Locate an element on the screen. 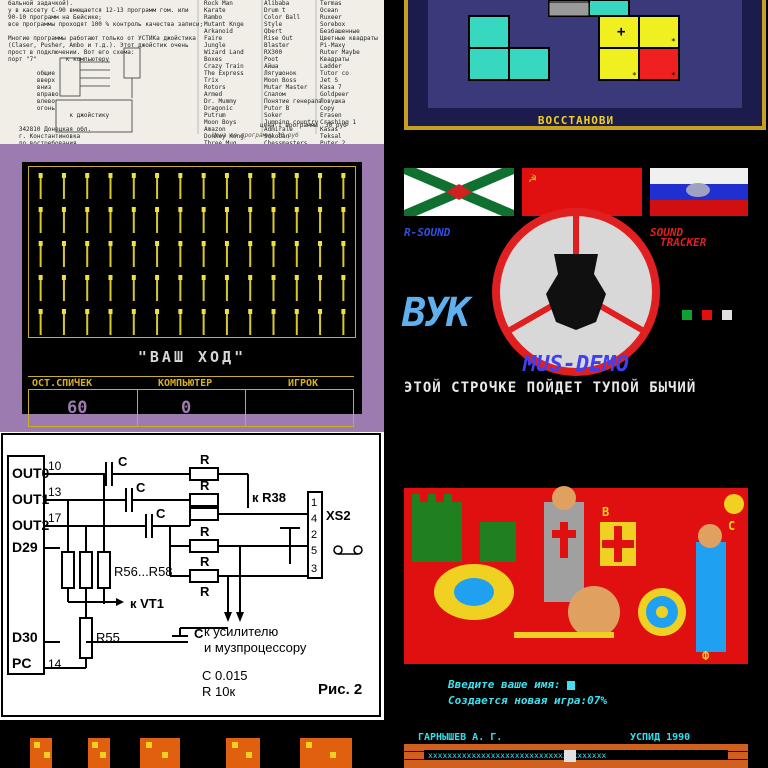  doc-footer-price: цена 1 программы 30 руб is located at coordinates (303, 125).